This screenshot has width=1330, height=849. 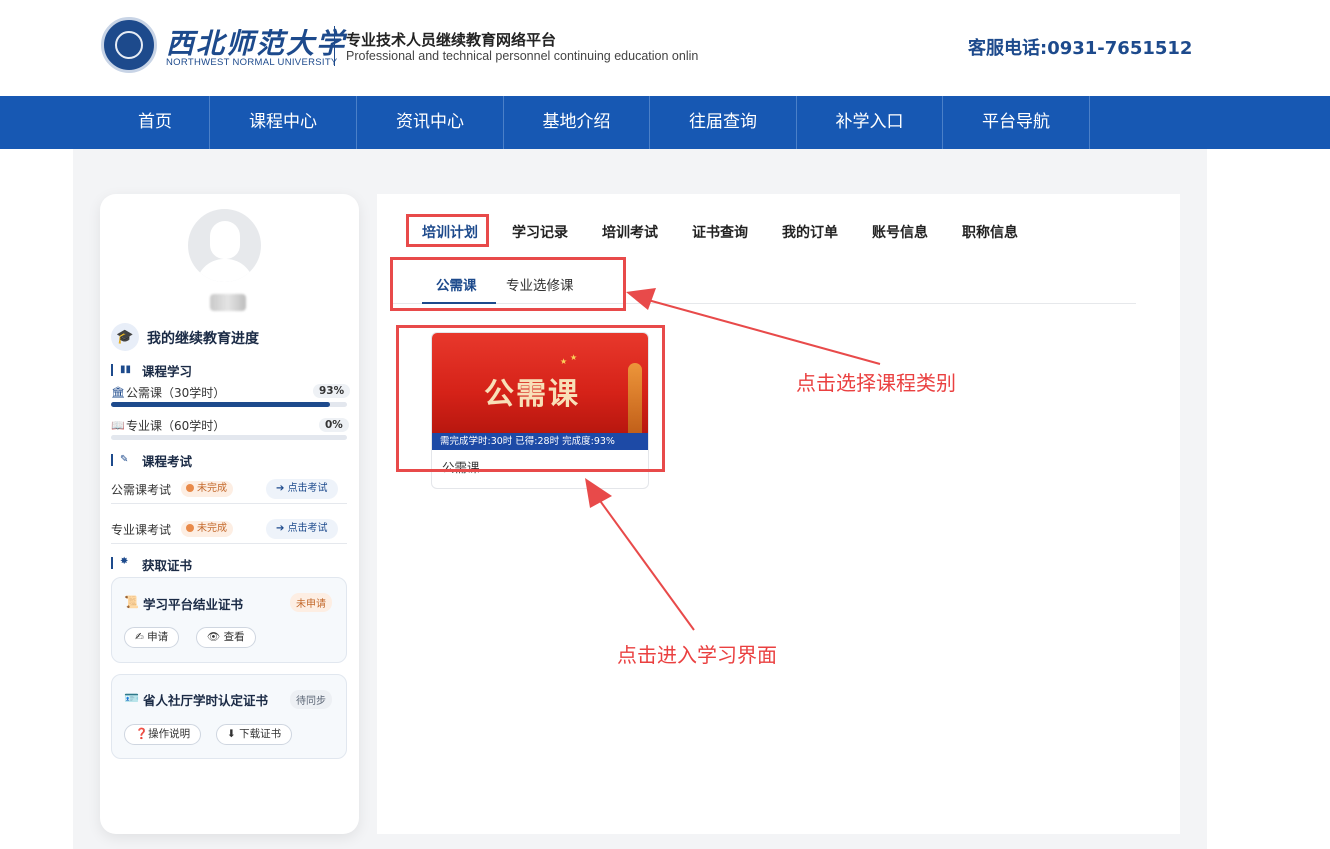 What do you see at coordinates (508, 284) in the screenshot?
I see `annotation-highlight-subtabs` at bounding box center [508, 284].